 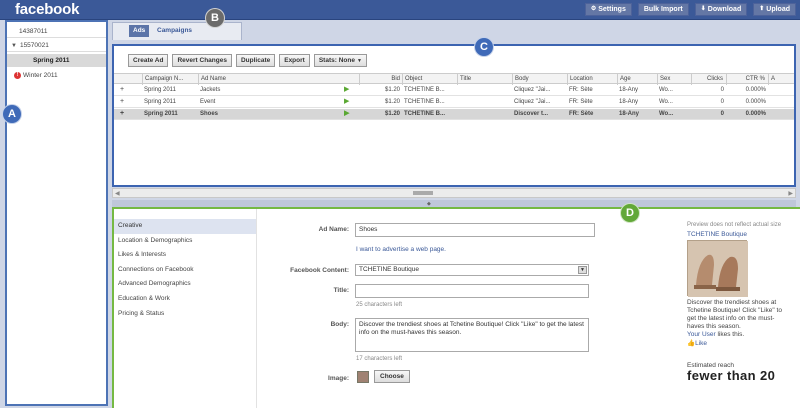 What do you see at coordinates (160, 90) in the screenshot?
I see `cell-campaign: Spring 2011` at bounding box center [160, 90].